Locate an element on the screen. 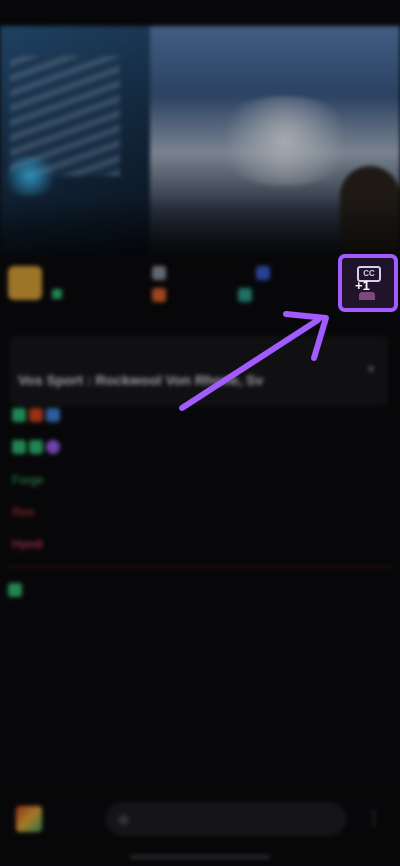 The image size is (400, 866). chat-input: ☺ ◷ is located at coordinates (226, 819).